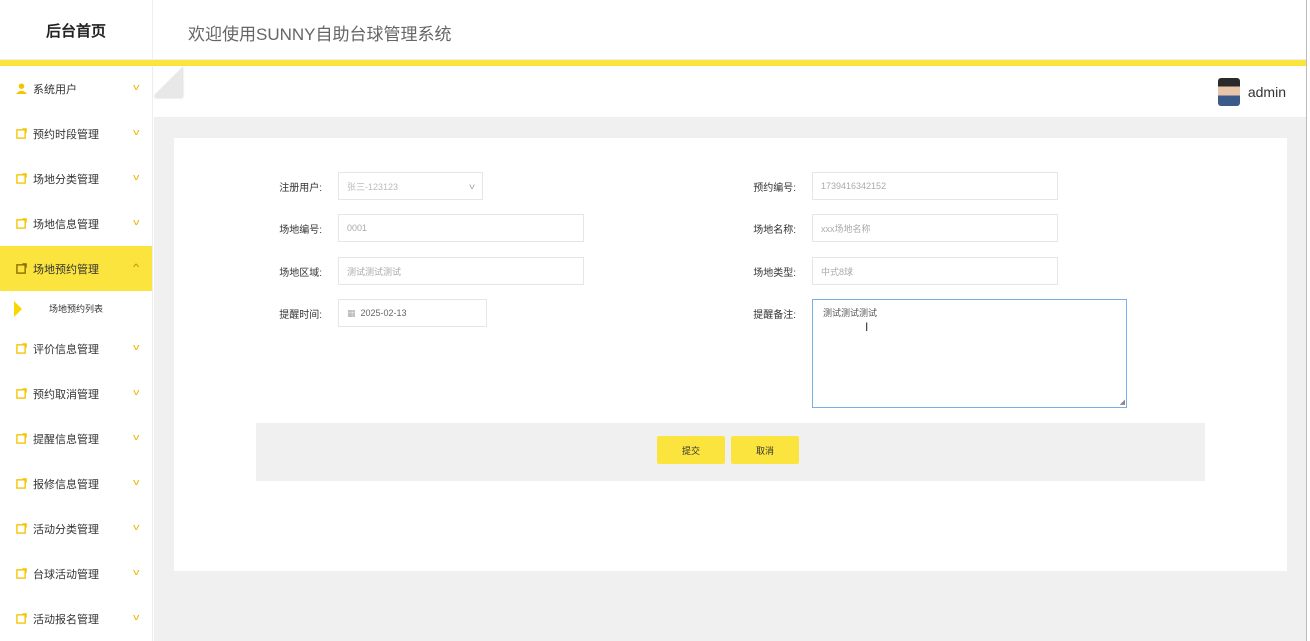 This screenshot has width=1310, height=641. Describe the element at coordinates (168, 81) in the screenshot. I see `collapse-sidebar-toggle` at that location.